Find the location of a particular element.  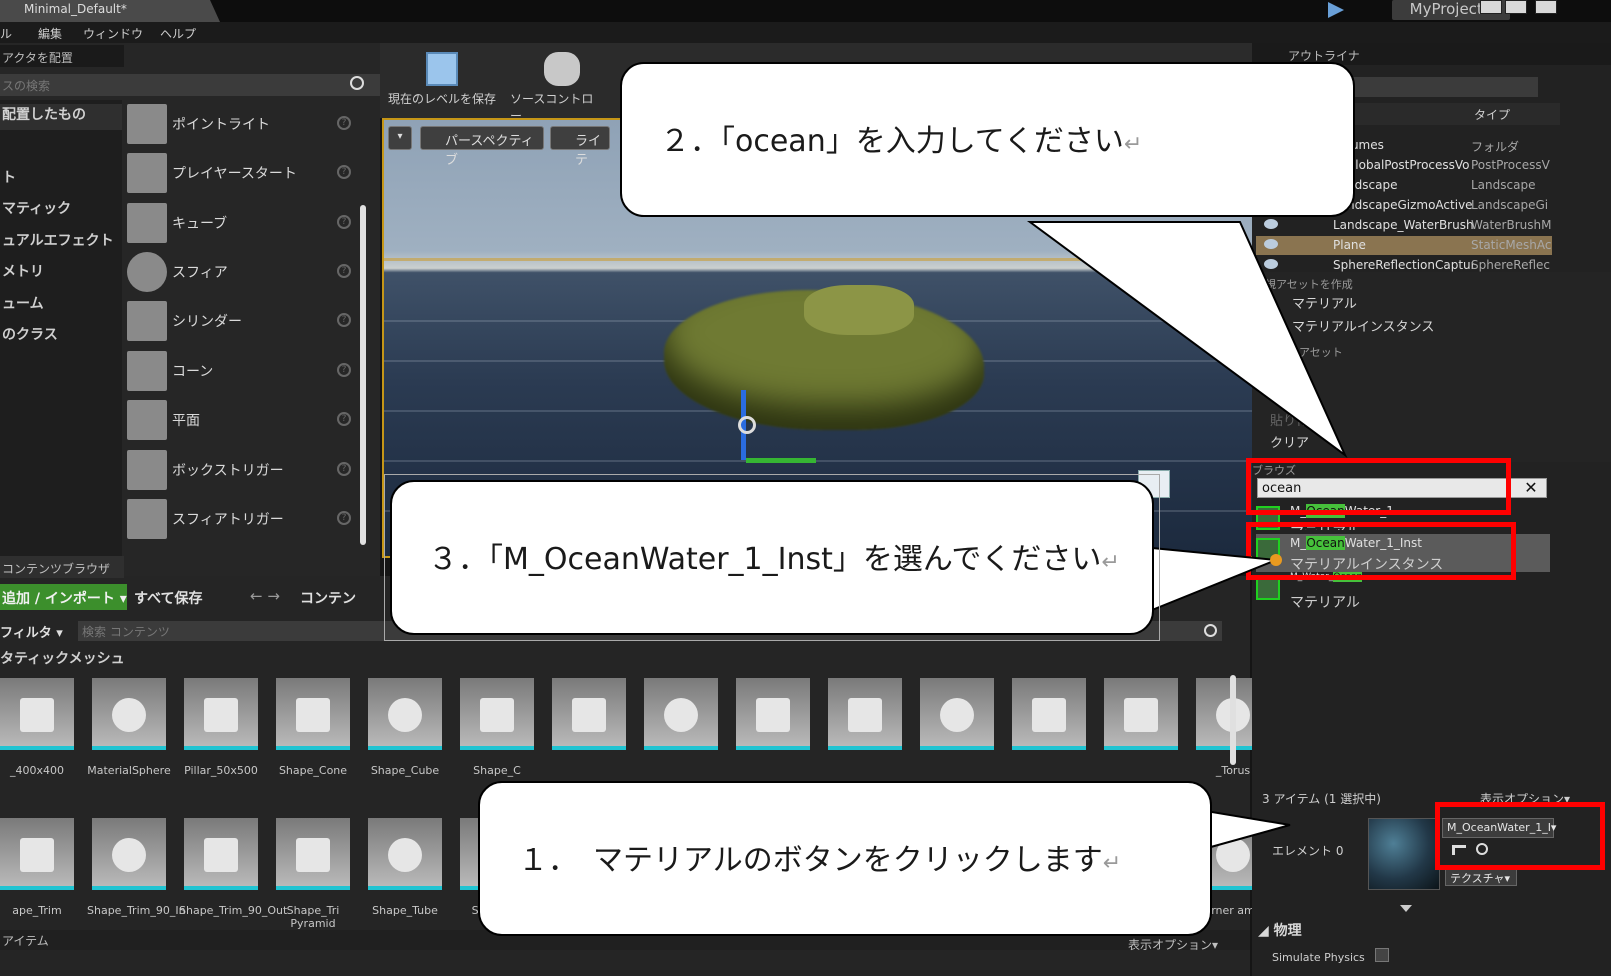

pointer-anchor-dot is located at coordinates (1276, 560).